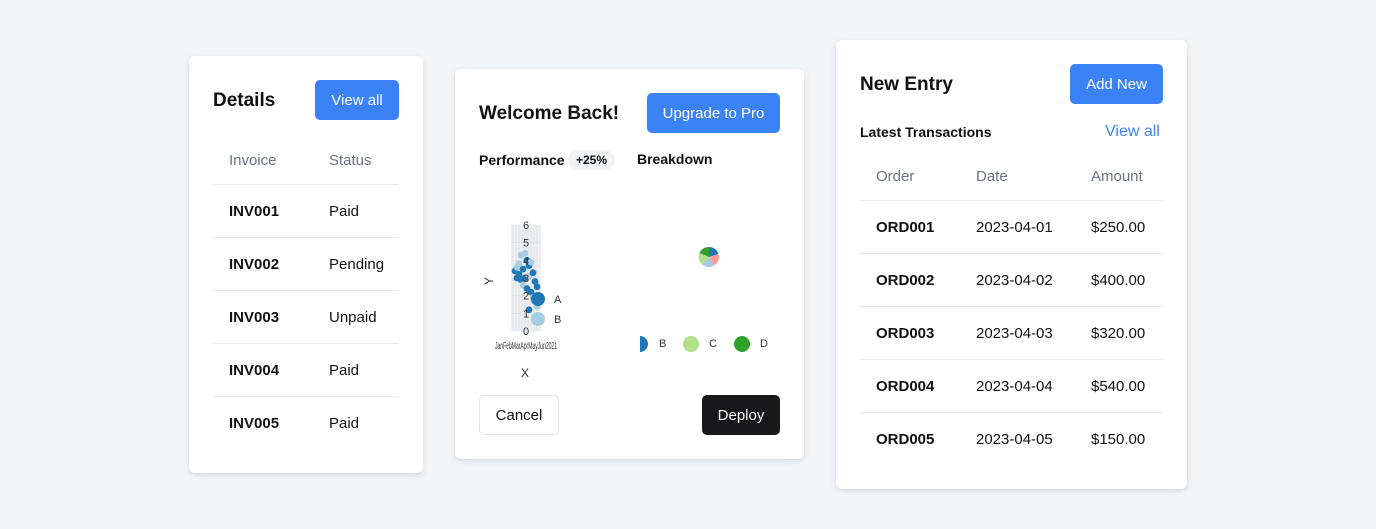 This screenshot has width=1376, height=529. I want to click on status-cell: Pending, so click(357, 264).